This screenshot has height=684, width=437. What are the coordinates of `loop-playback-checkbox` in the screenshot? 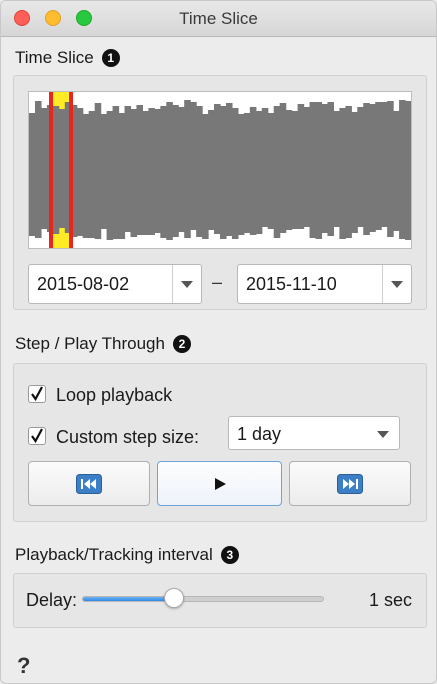 It's located at (37, 394).